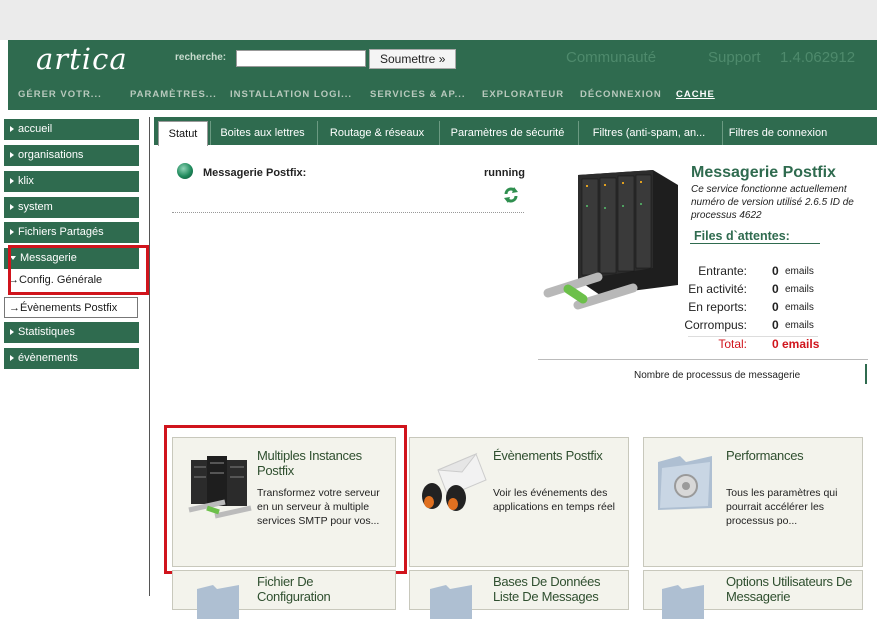 The width and height of the screenshot is (877, 619). Describe the element at coordinates (61, 232) in the screenshot. I see `sidebar-item-label: Fichiers Partagés` at that location.